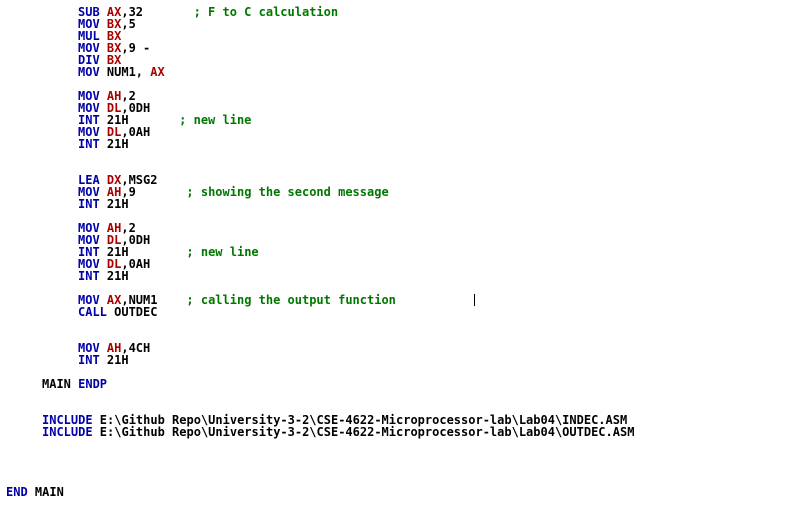 The image size is (794, 526). I want to click on code-line: CALL OUTDEC, so click(117, 312).